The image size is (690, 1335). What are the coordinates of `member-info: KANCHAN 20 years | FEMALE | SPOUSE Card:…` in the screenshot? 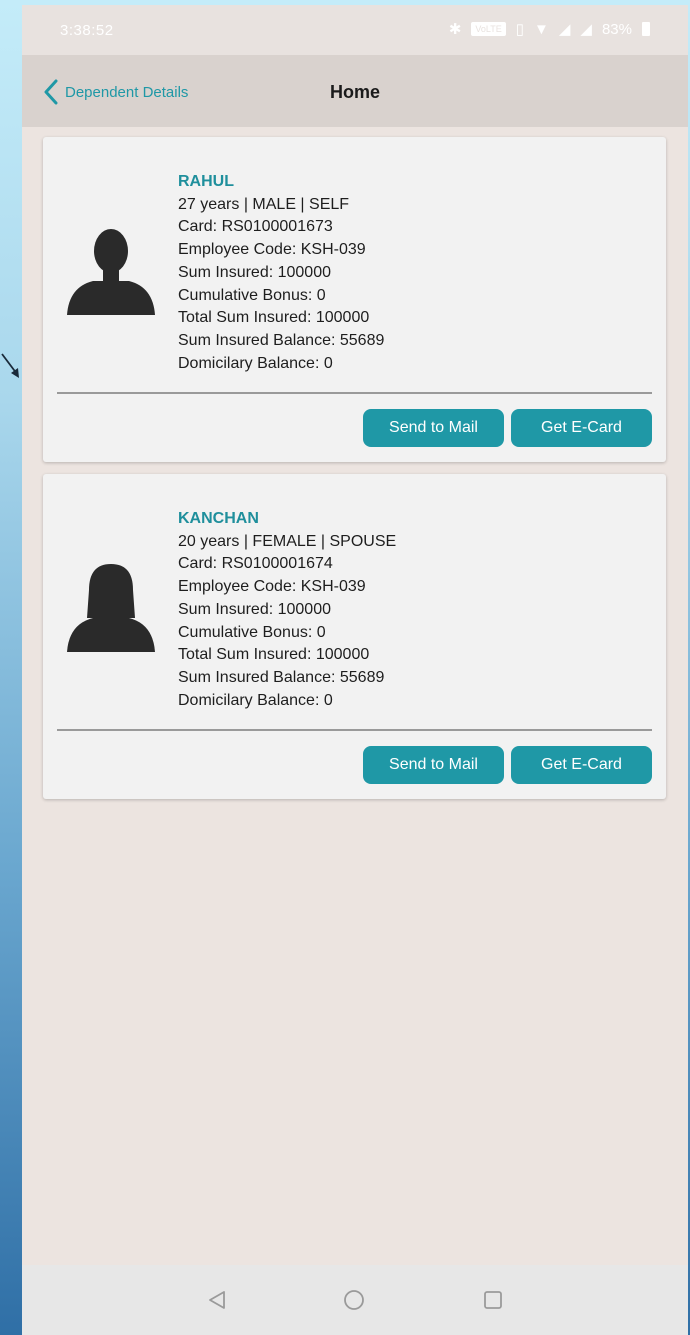 It's located at (287, 610).